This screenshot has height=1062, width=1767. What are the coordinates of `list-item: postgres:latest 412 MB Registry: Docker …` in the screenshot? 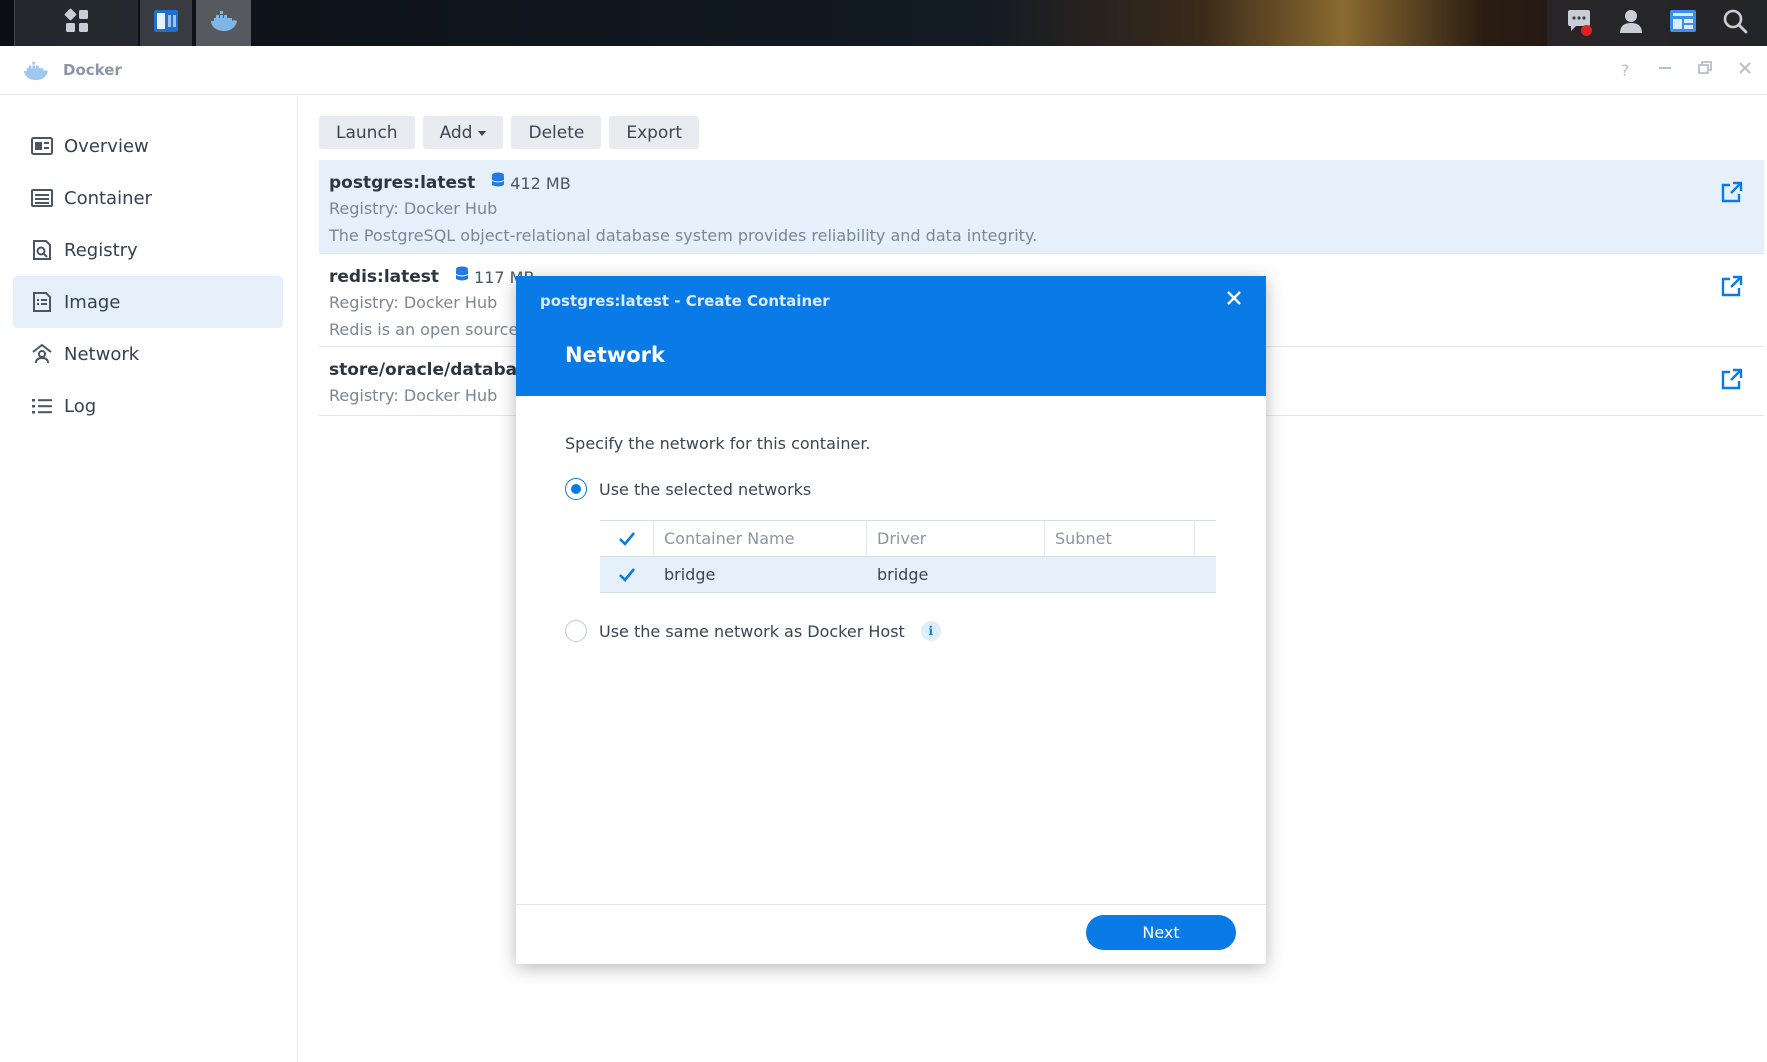 It's located at (1041, 207).